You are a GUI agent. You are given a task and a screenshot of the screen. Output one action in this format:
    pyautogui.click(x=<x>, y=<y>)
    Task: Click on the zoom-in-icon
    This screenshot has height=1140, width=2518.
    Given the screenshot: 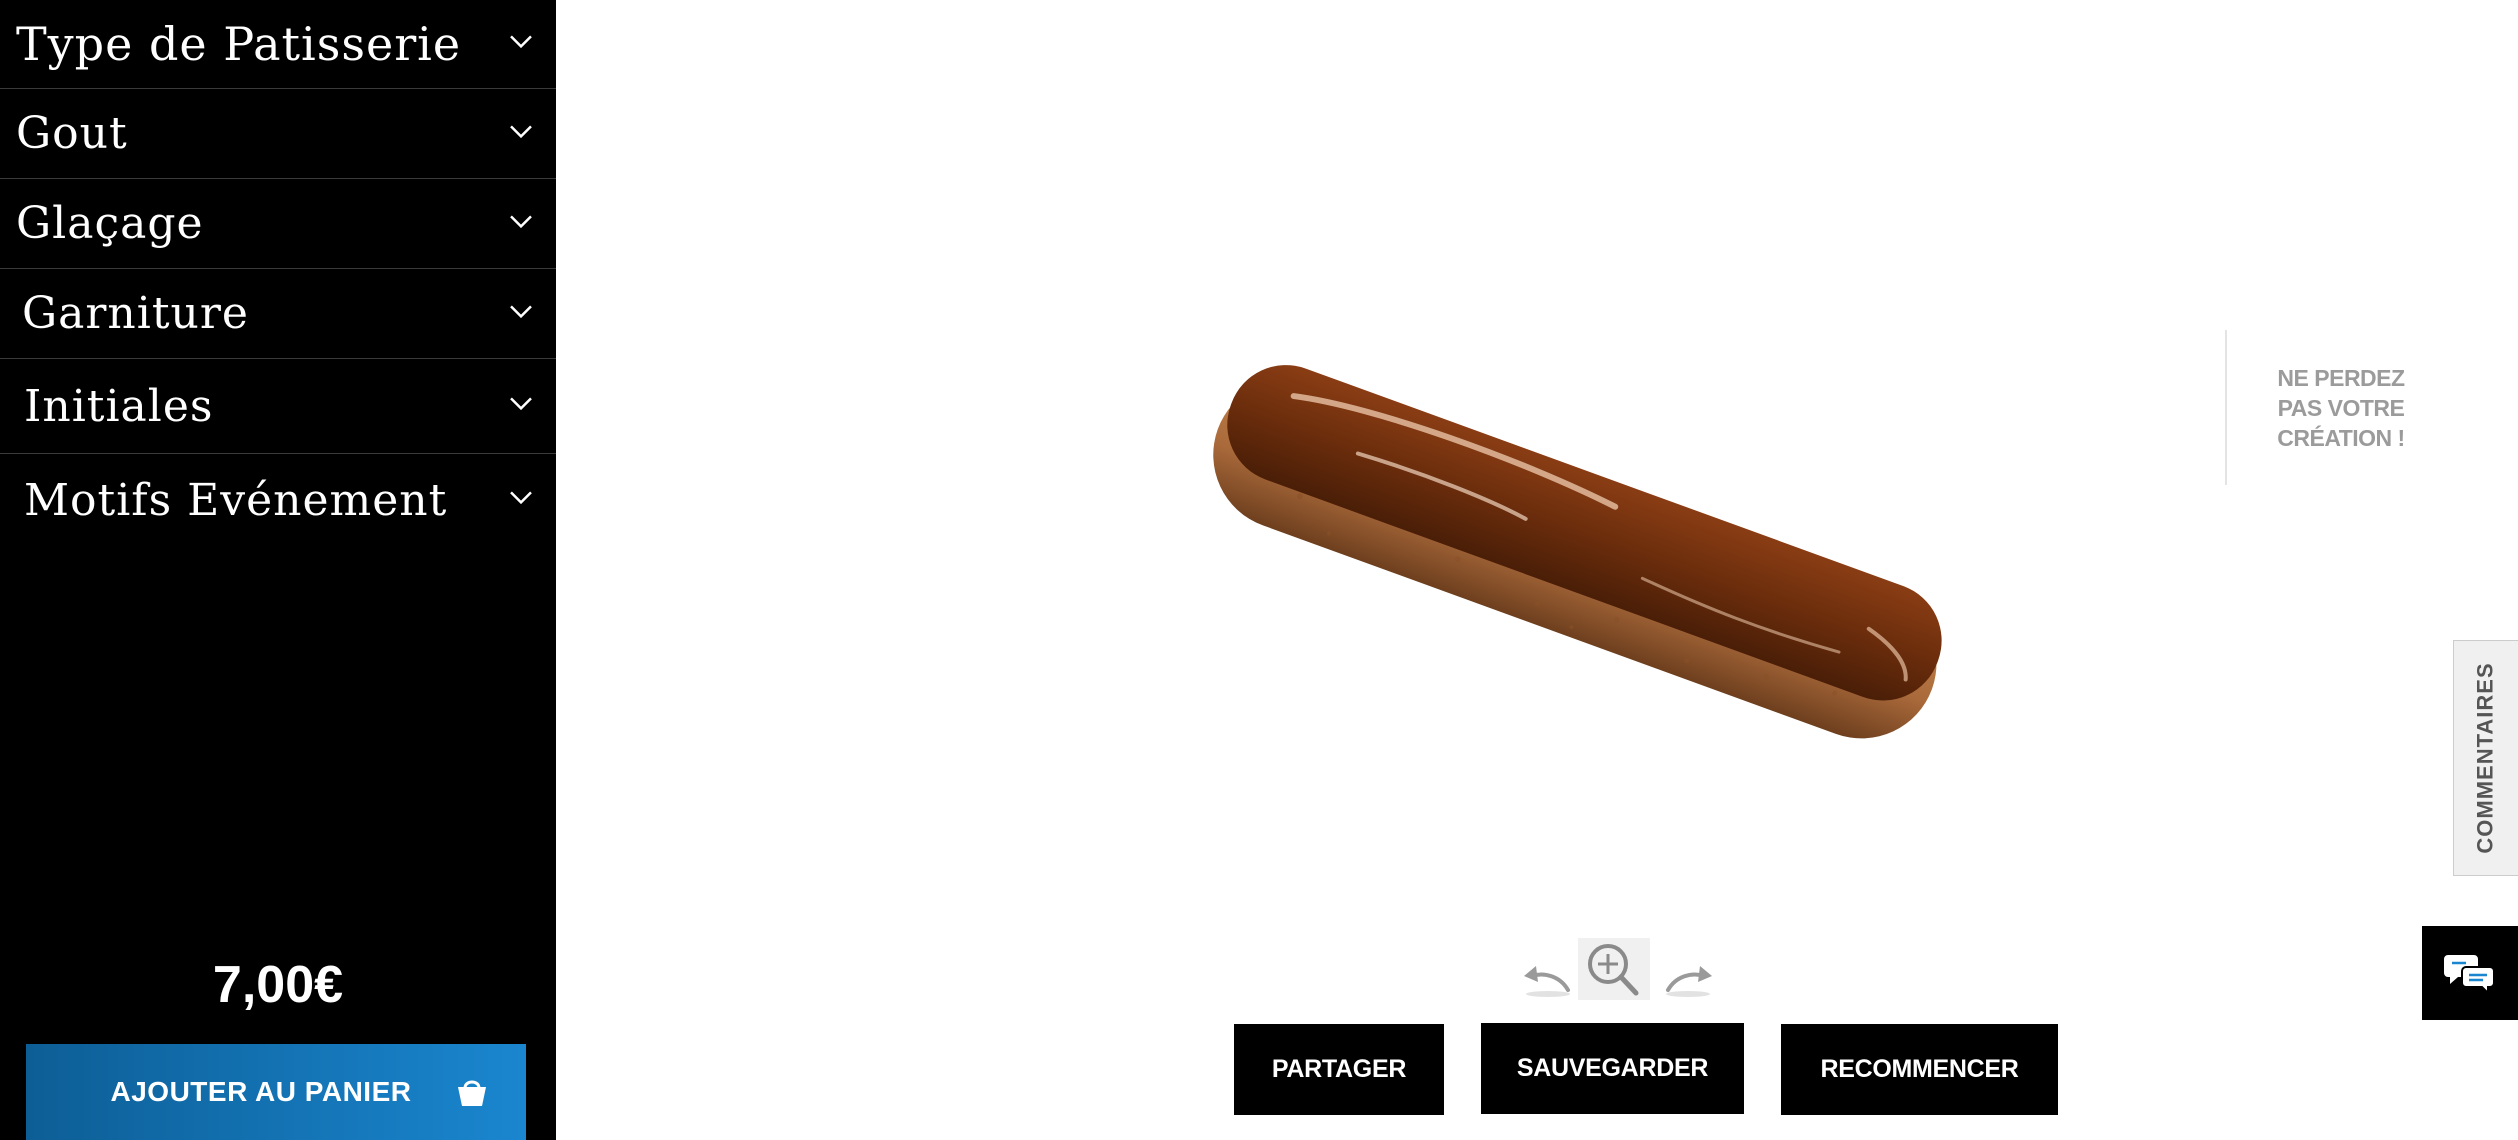 What is the action you would take?
    pyautogui.click(x=1614, y=969)
    